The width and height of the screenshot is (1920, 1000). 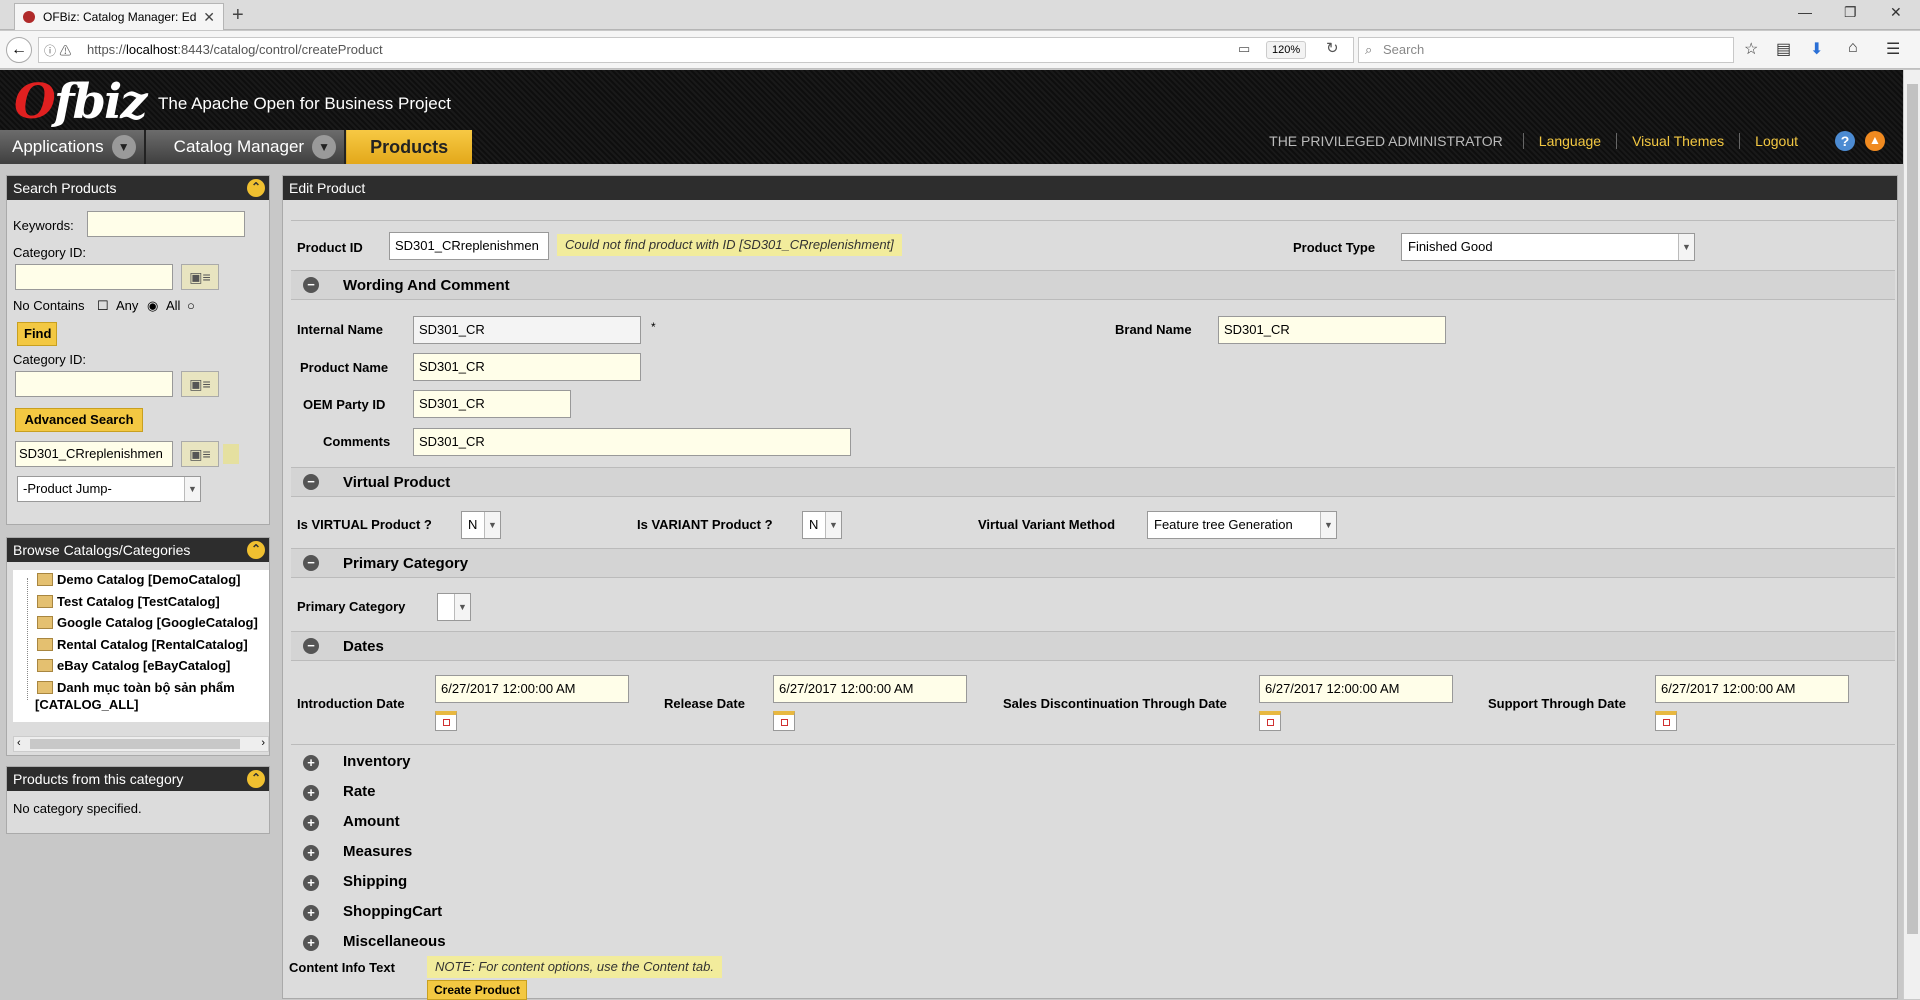 What do you see at coordinates (1776, 141) in the screenshot?
I see `logout-link: Logout` at bounding box center [1776, 141].